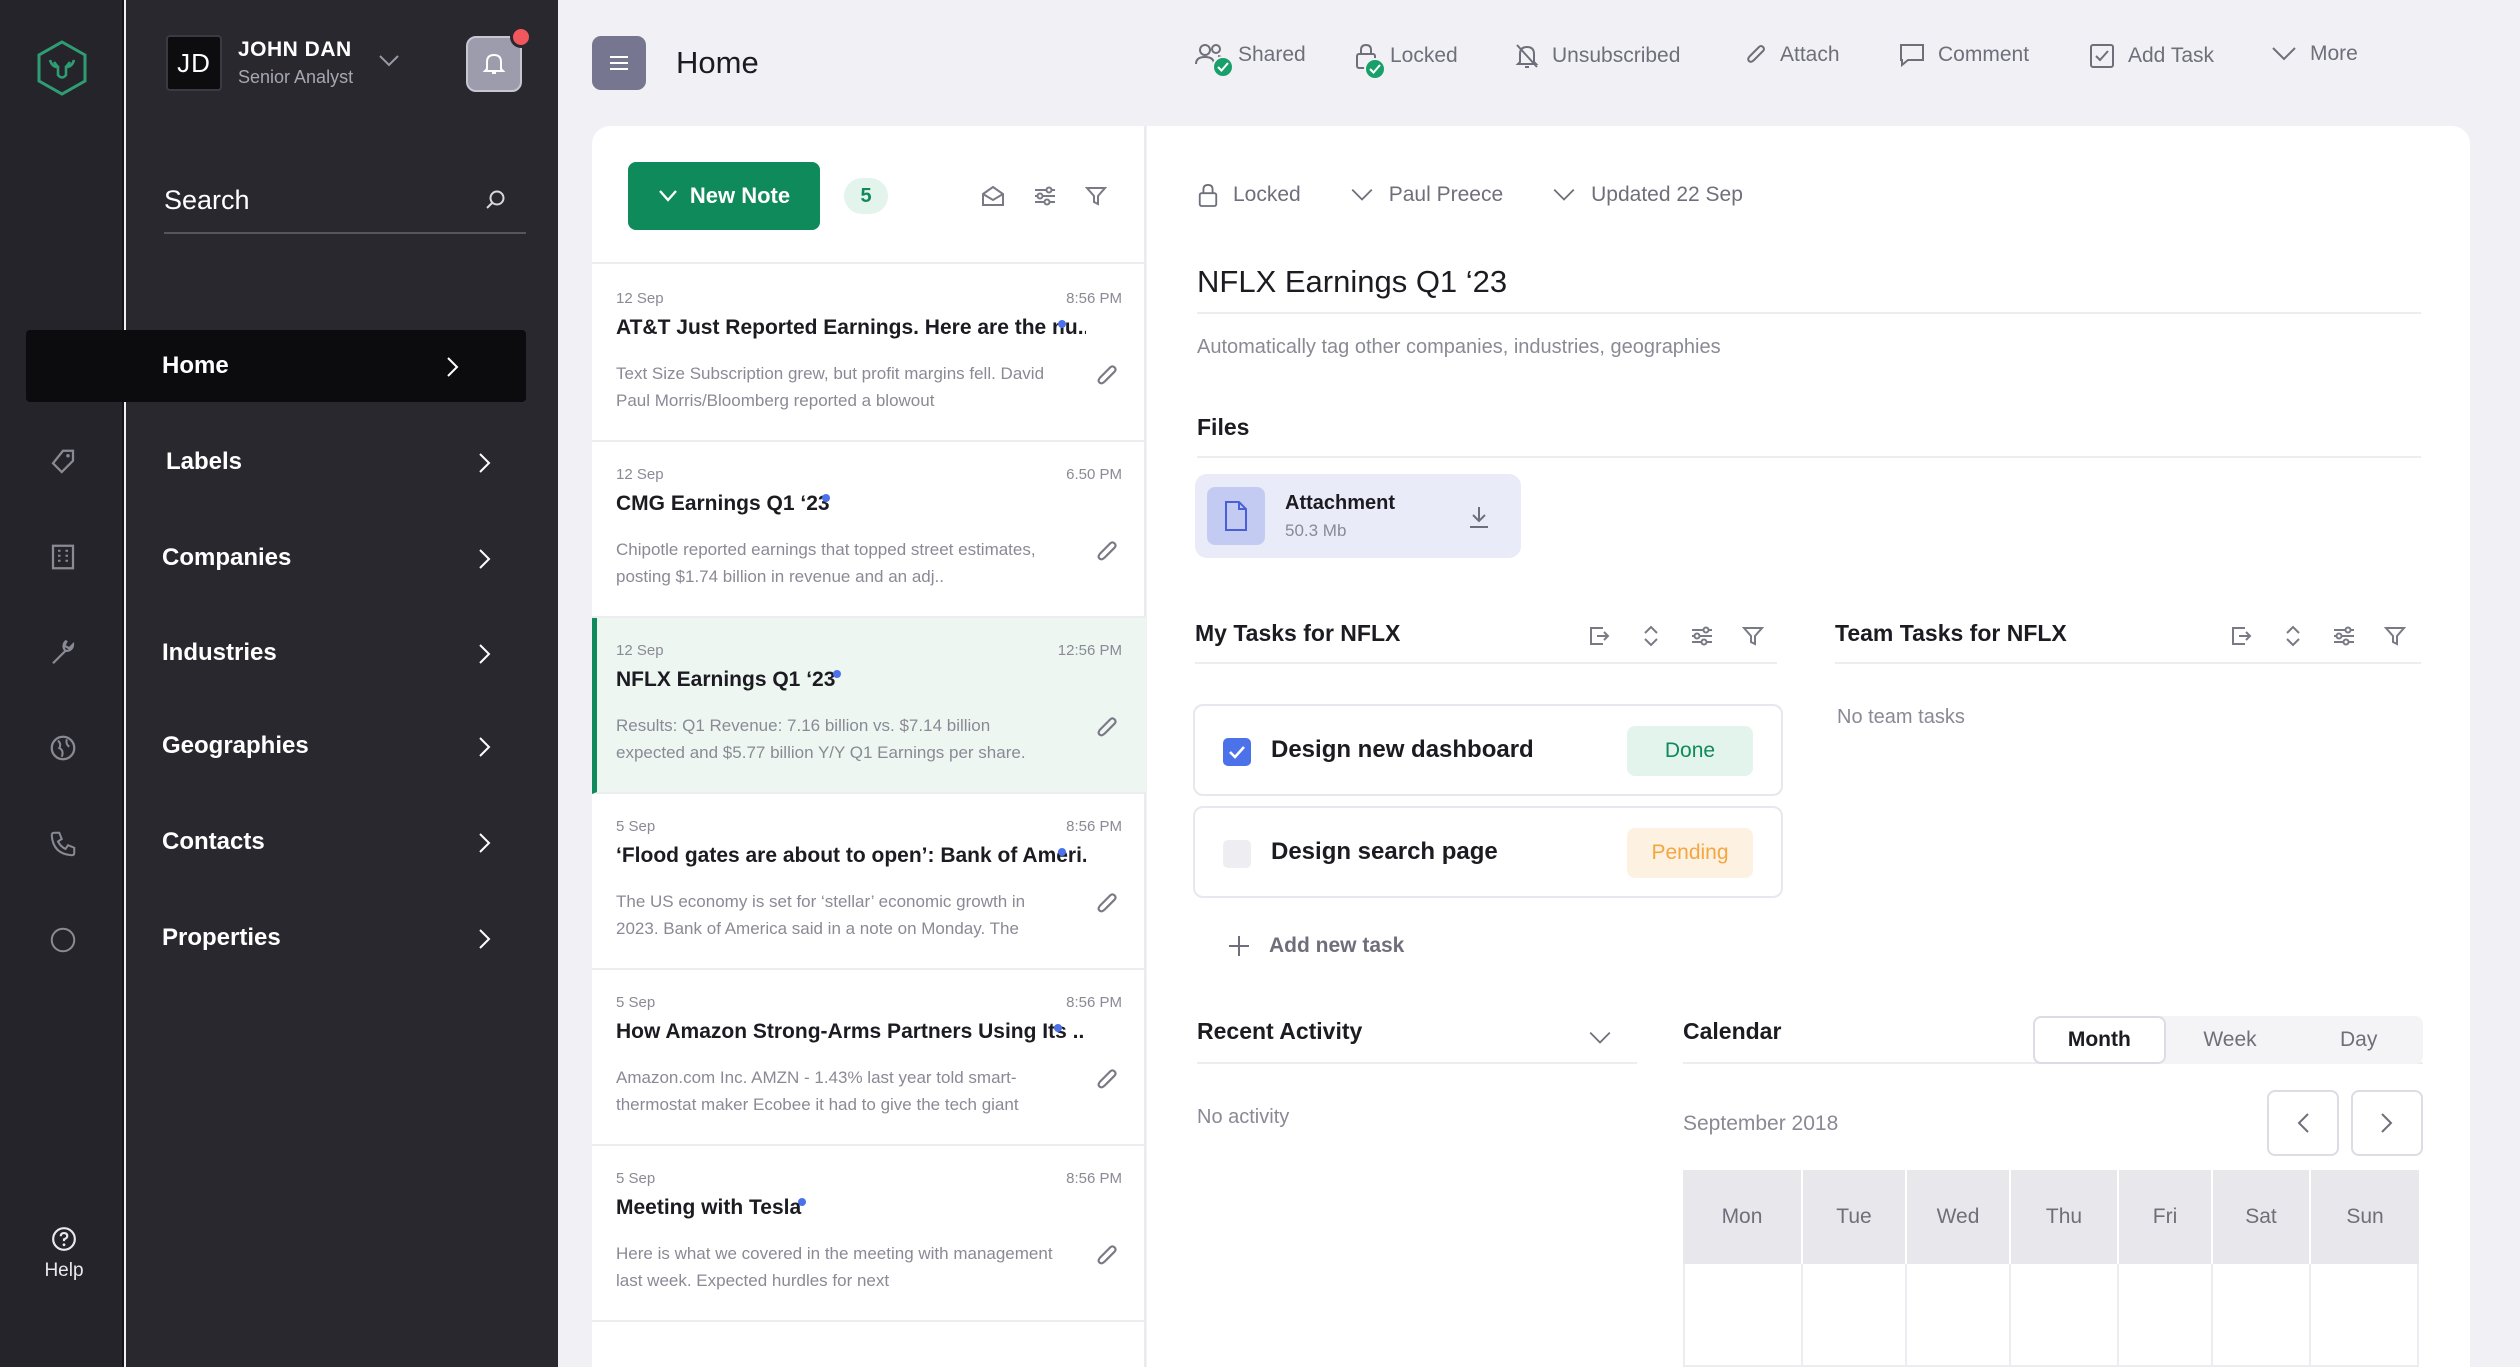 The width and height of the screenshot is (2520, 1367). I want to click on weekday-label: Wed, so click(1959, 1217).